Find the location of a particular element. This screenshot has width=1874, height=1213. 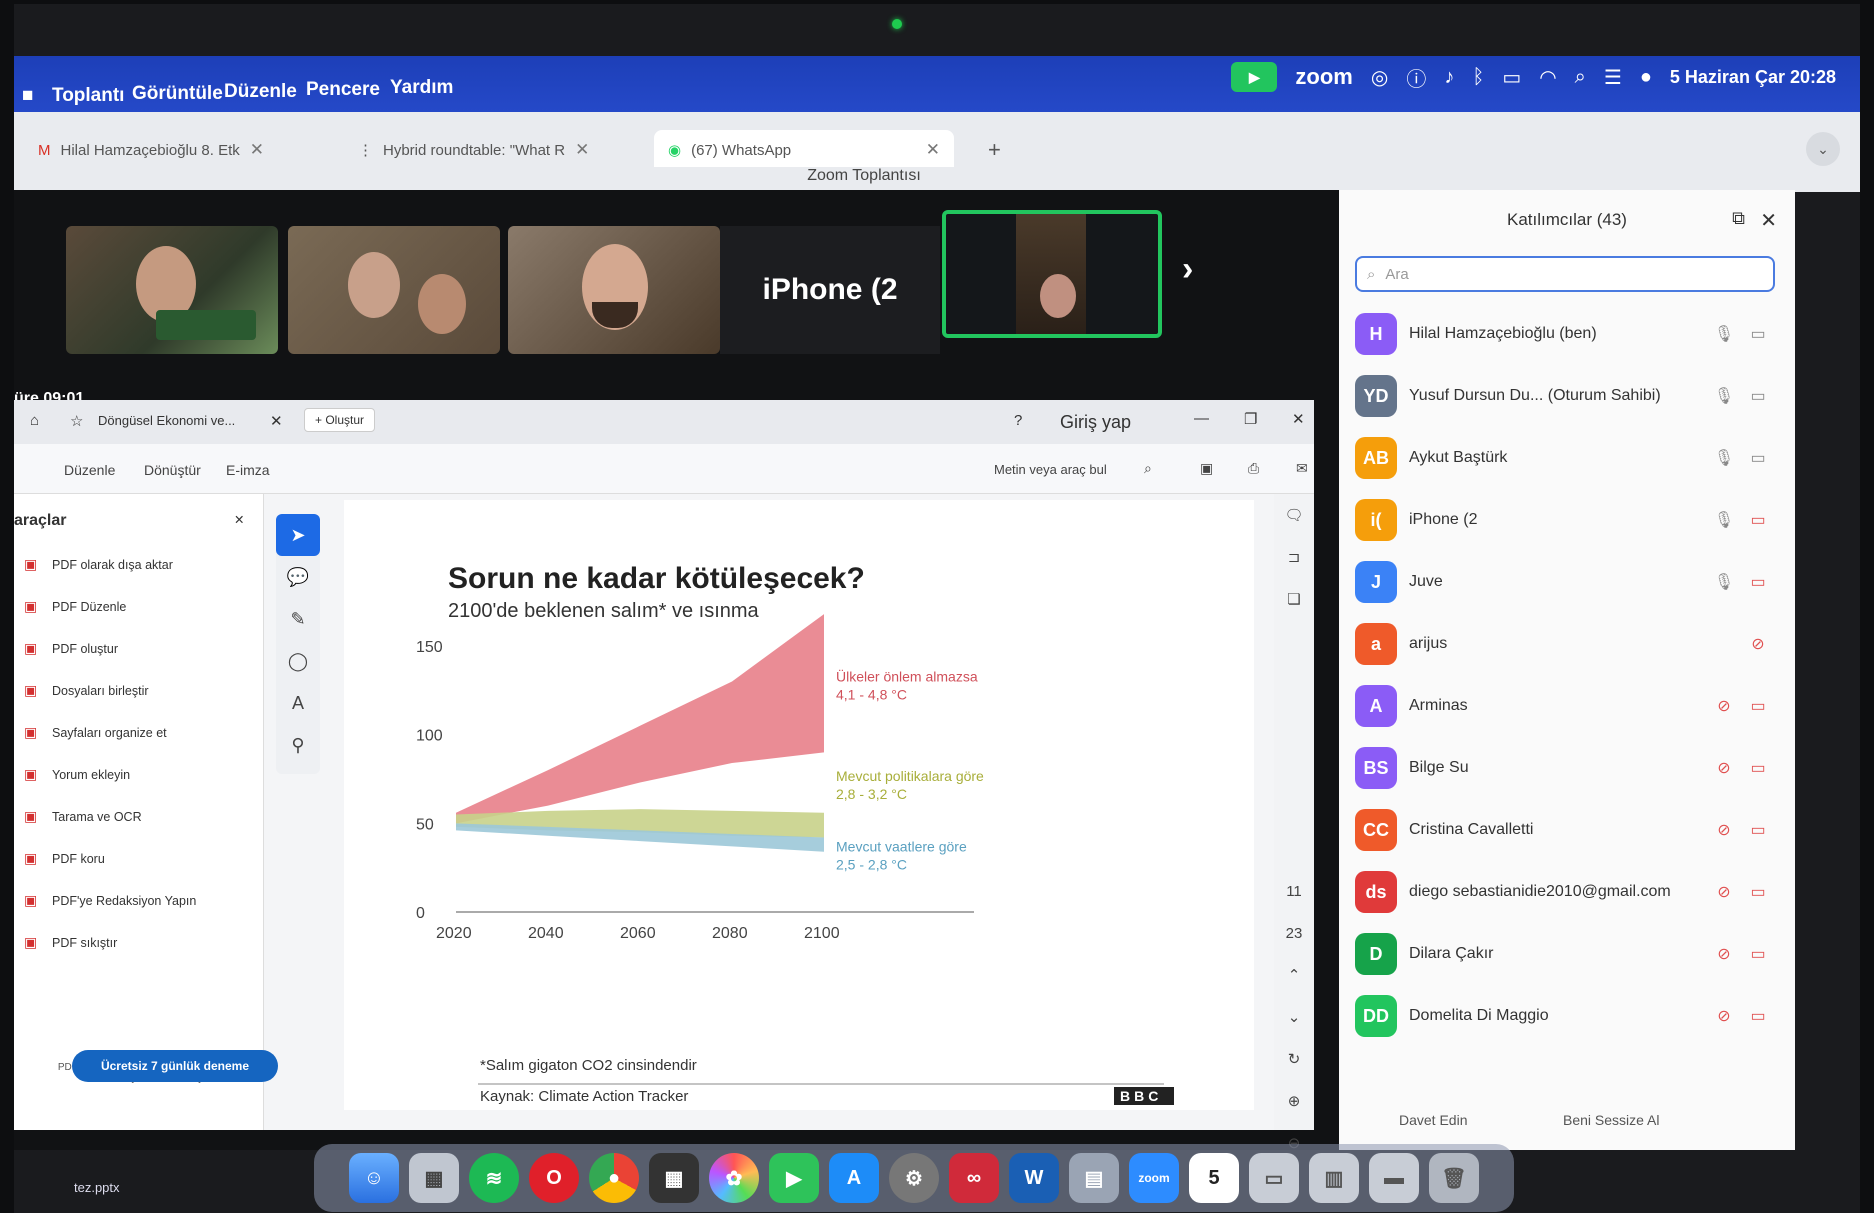

stamp-tool-icon: ⚲ is located at coordinates (298, 745).